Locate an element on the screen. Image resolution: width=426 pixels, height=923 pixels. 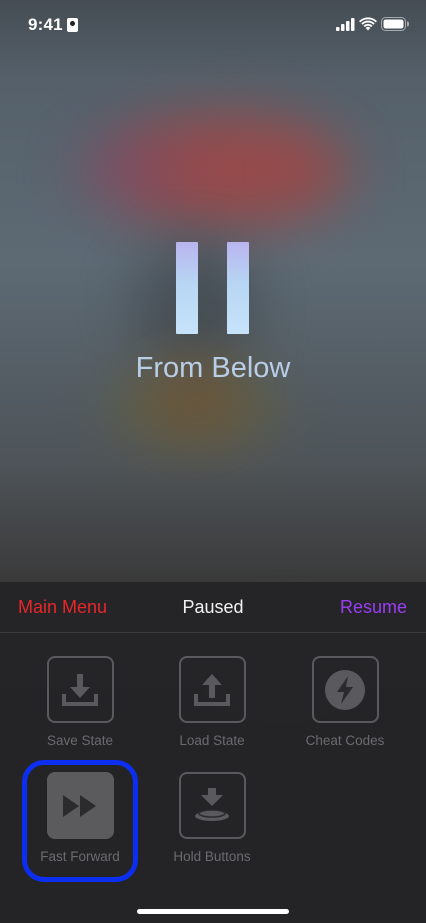
hold-buttons-tile is located at coordinates (212, 805).